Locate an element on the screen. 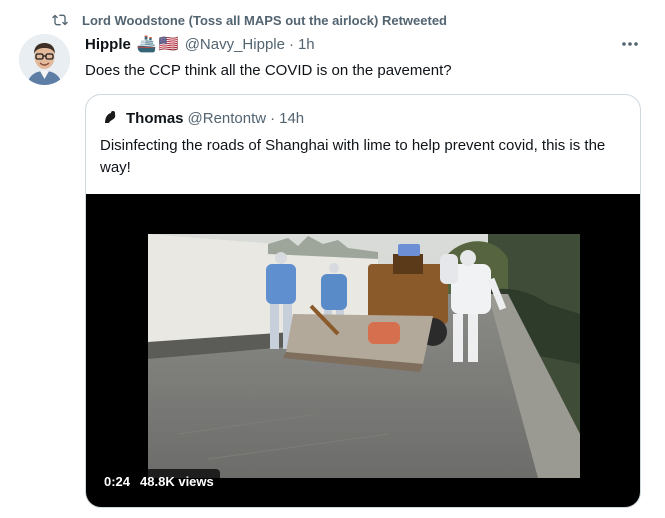  video-duration: 0:24 is located at coordinates (117, 481).